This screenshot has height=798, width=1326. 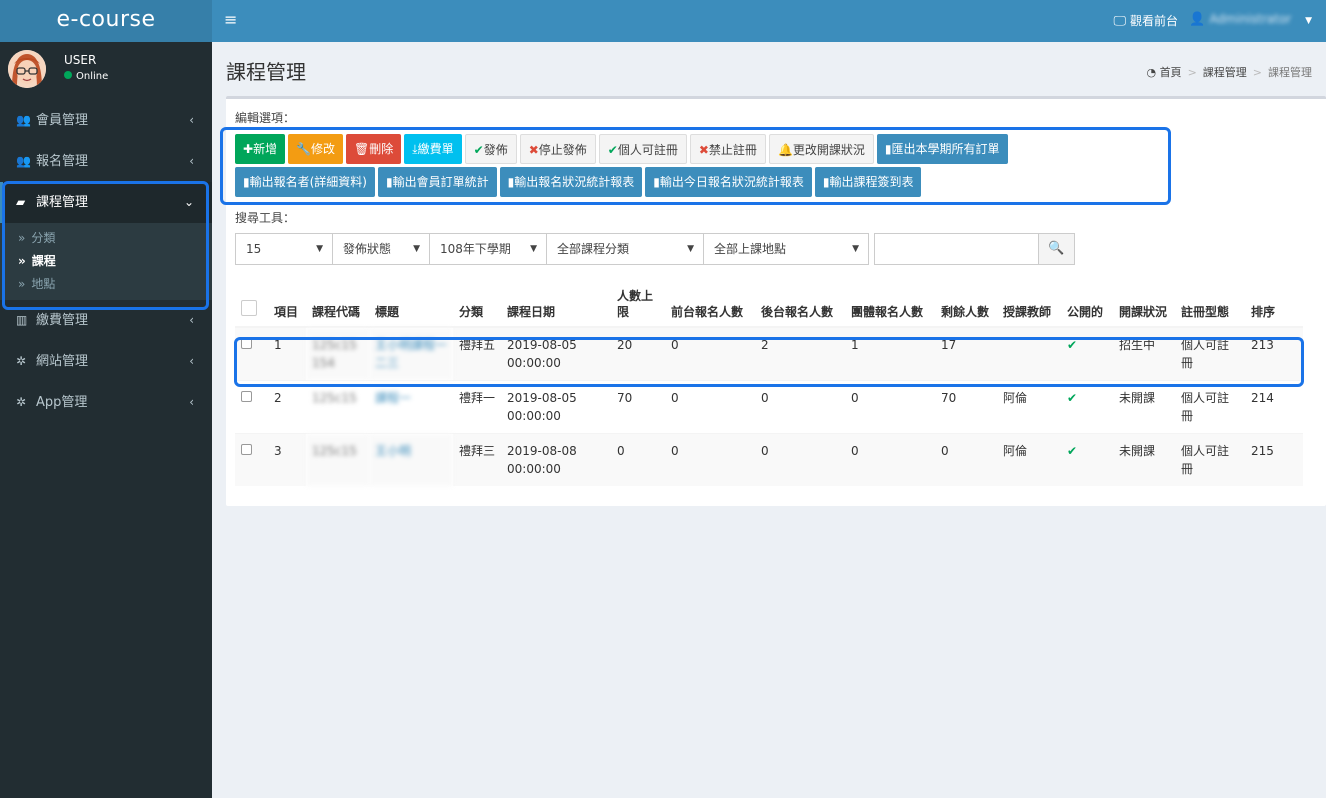 What do you see at coordinates (80, 60) in the screenshot?
I see `user-name-label: USER` at bounding box center [80, 60].